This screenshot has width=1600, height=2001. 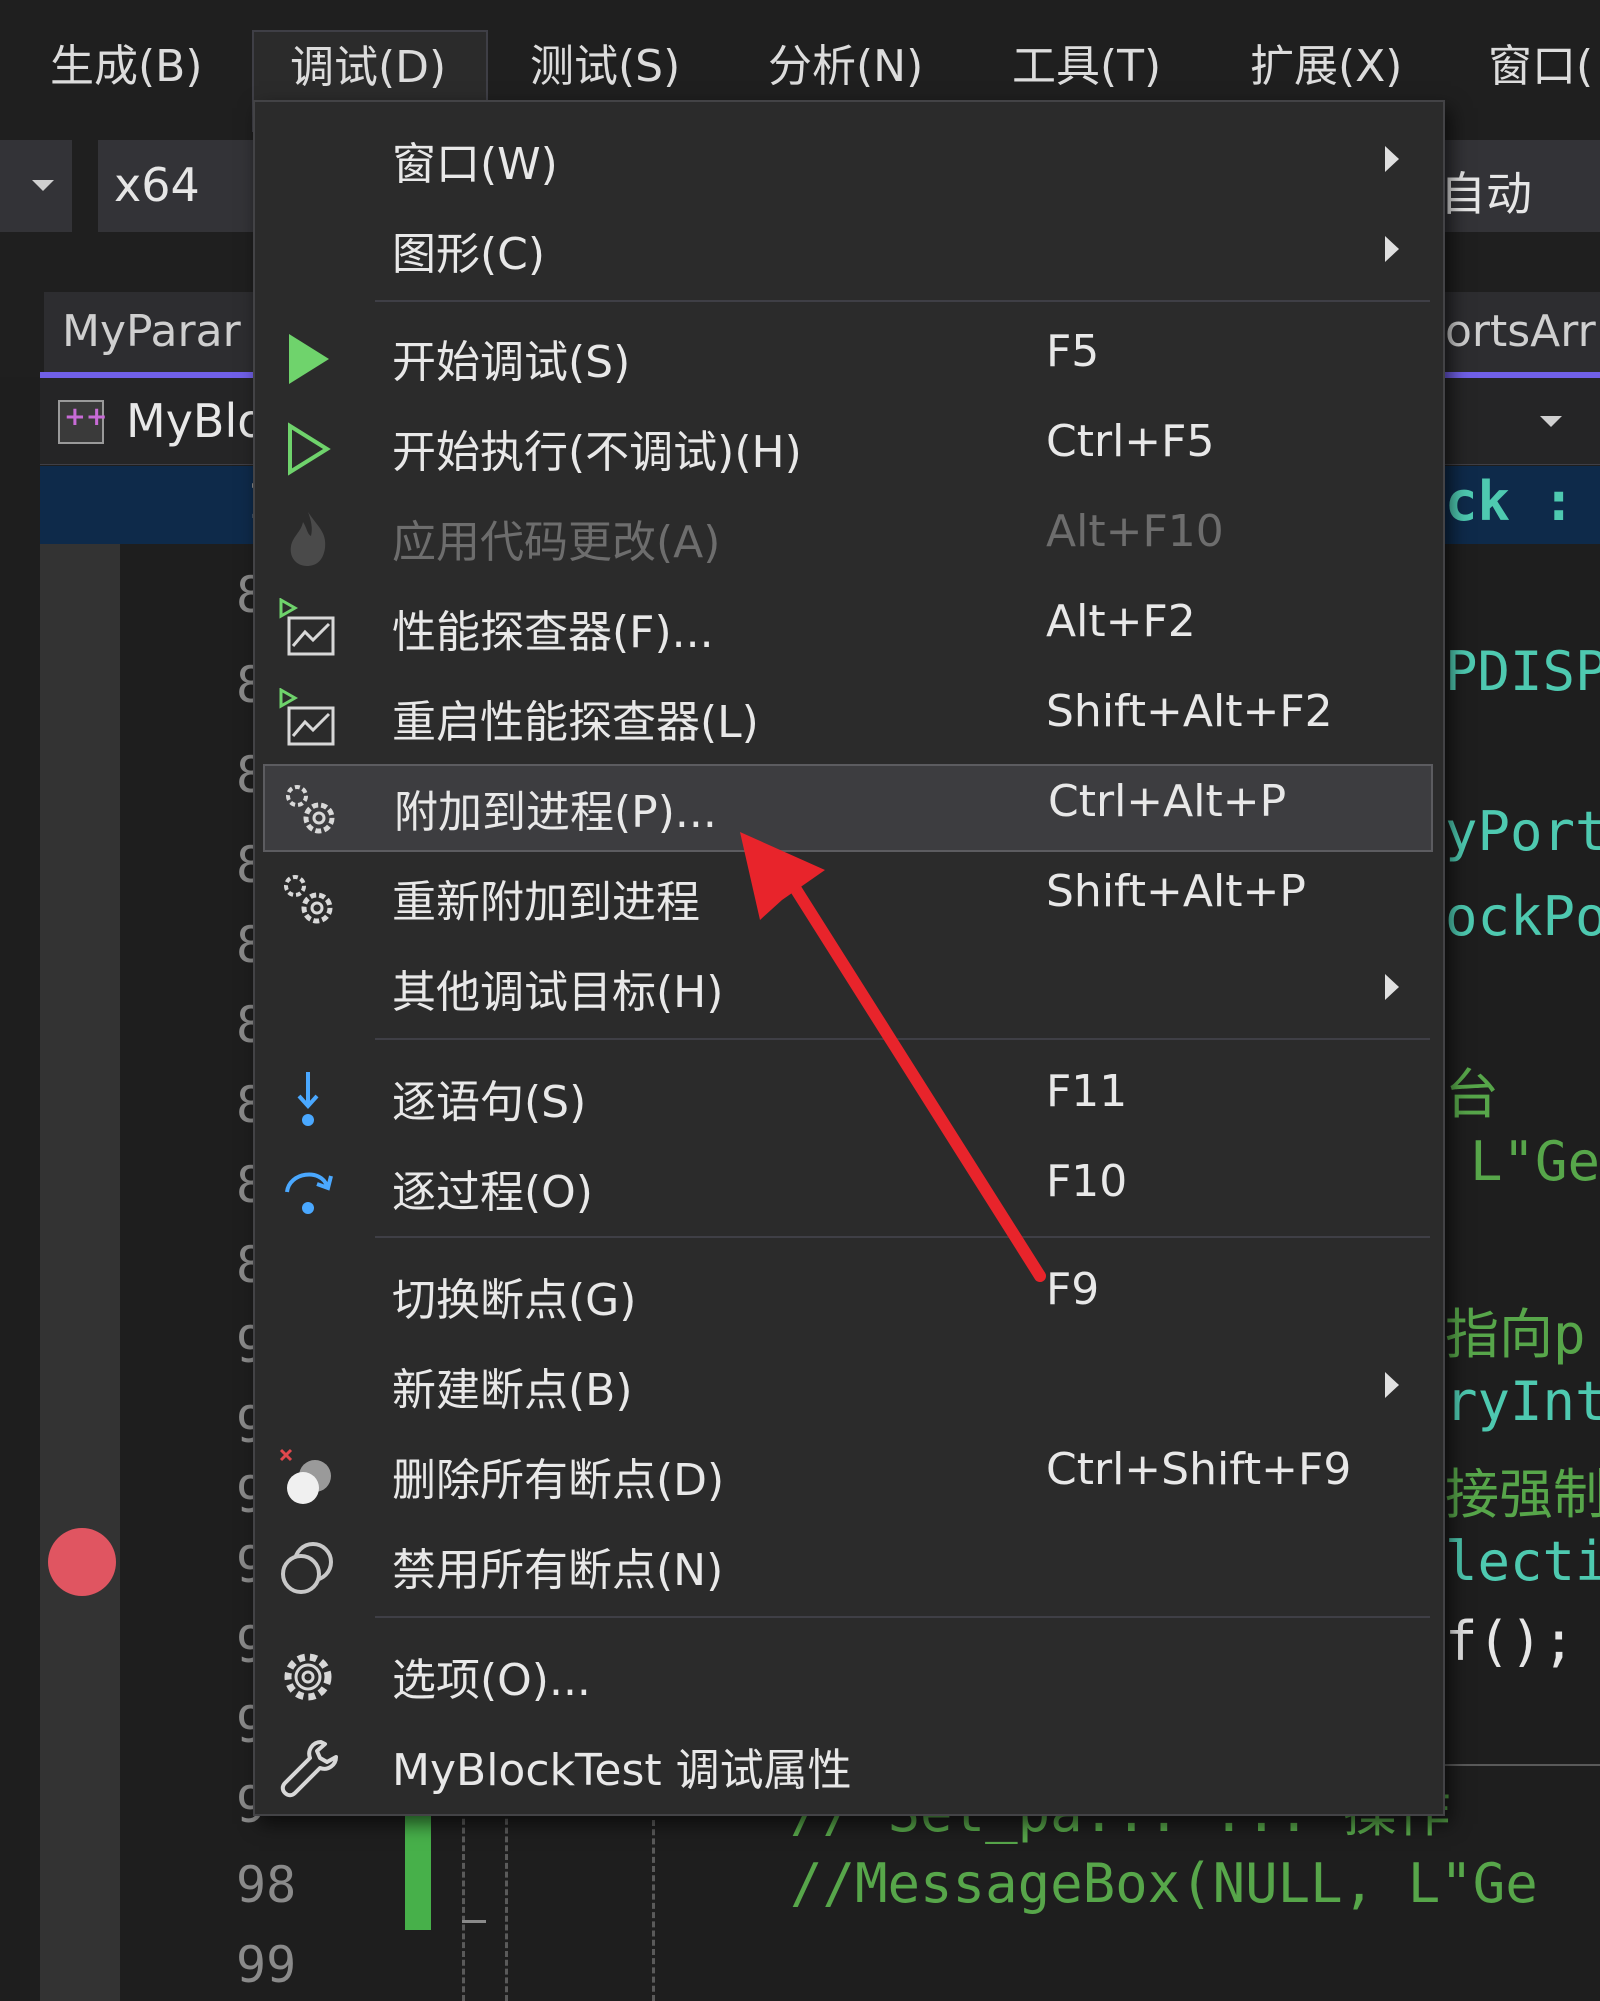 I want to click on menu-test: 测试(S), so click(x=605, y=62).